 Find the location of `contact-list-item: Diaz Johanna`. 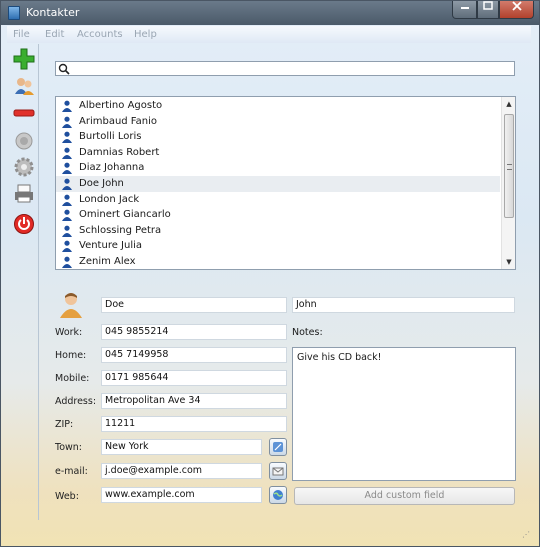

contact-list-item: Diaz Johanna is located at coordinates (278, 168).